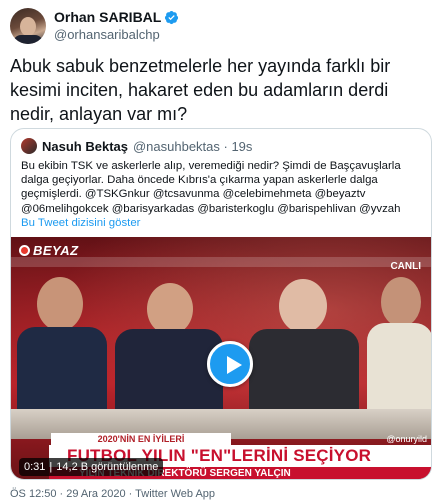 Image resolution: width=443 pixels, height=501 pixels. Describe the element at coordinates (221, 262) in the screenshot. I see `studio-screen-strip` at that location.